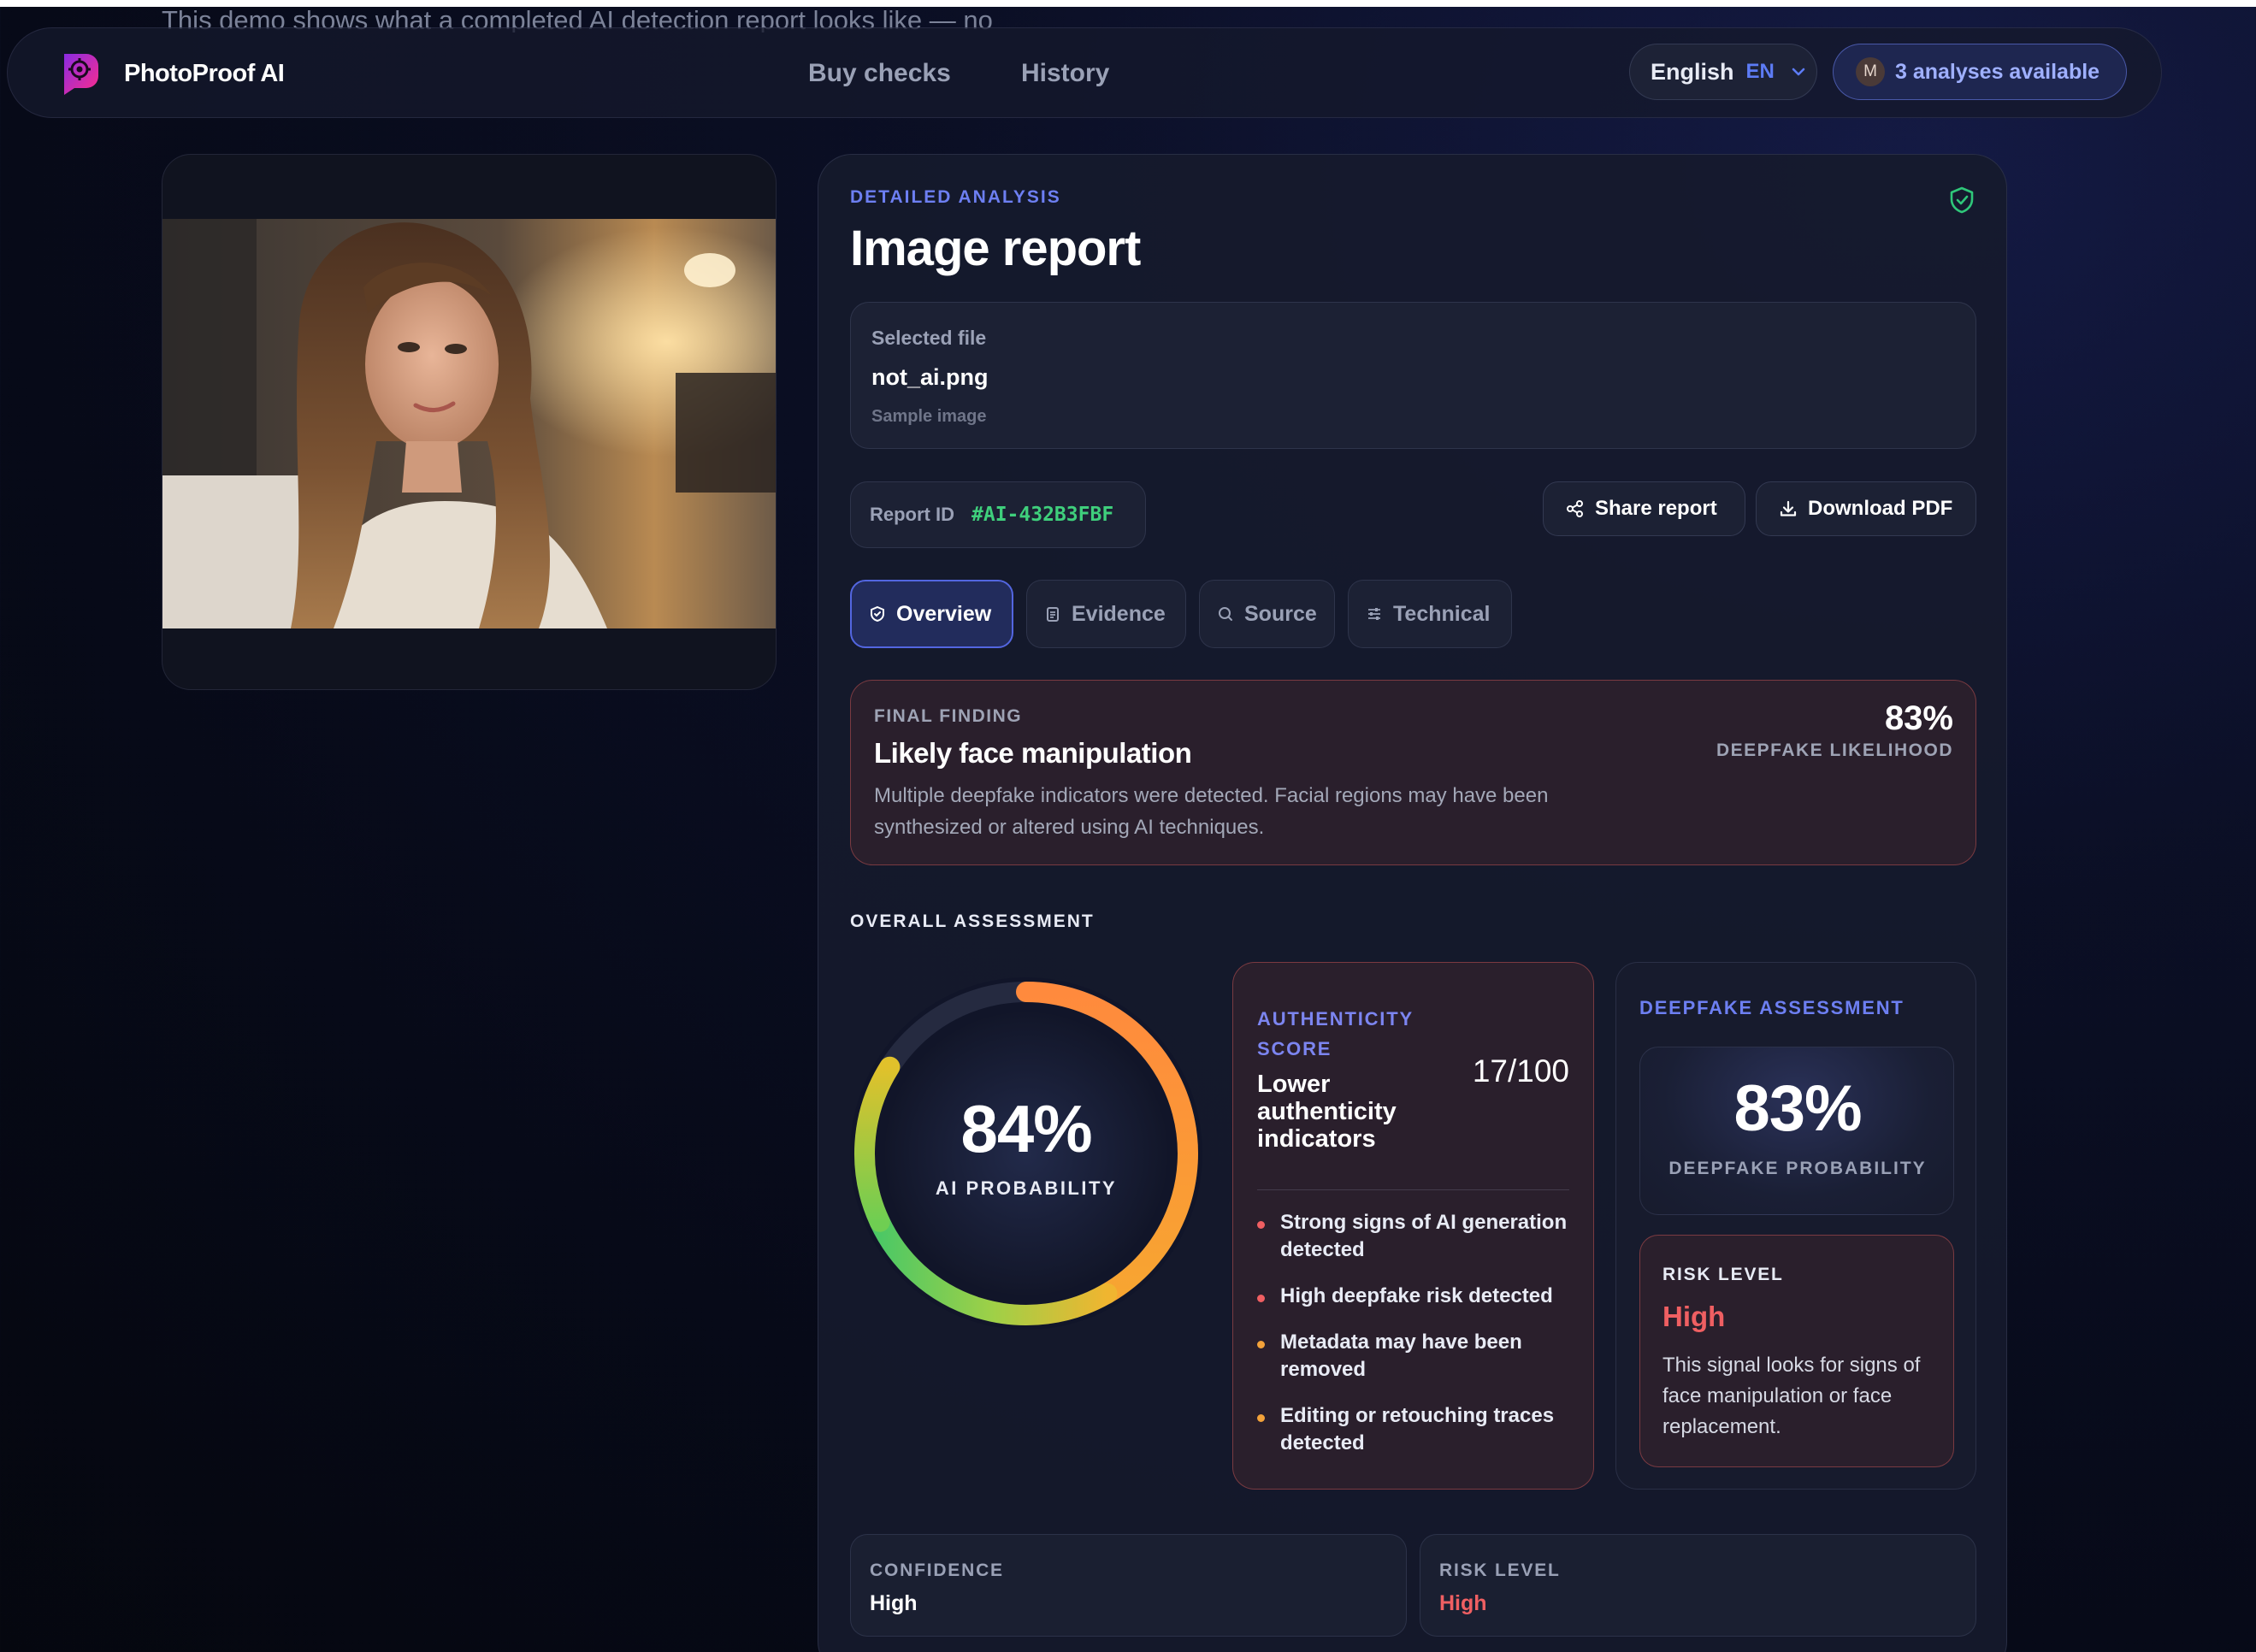 The width and height of the screenshot is (2256, 1652). Describe the element at coordinates (1026, 1188) in the screenshot. I see `ai-probability-label: AI PROBABILITY` at that location.